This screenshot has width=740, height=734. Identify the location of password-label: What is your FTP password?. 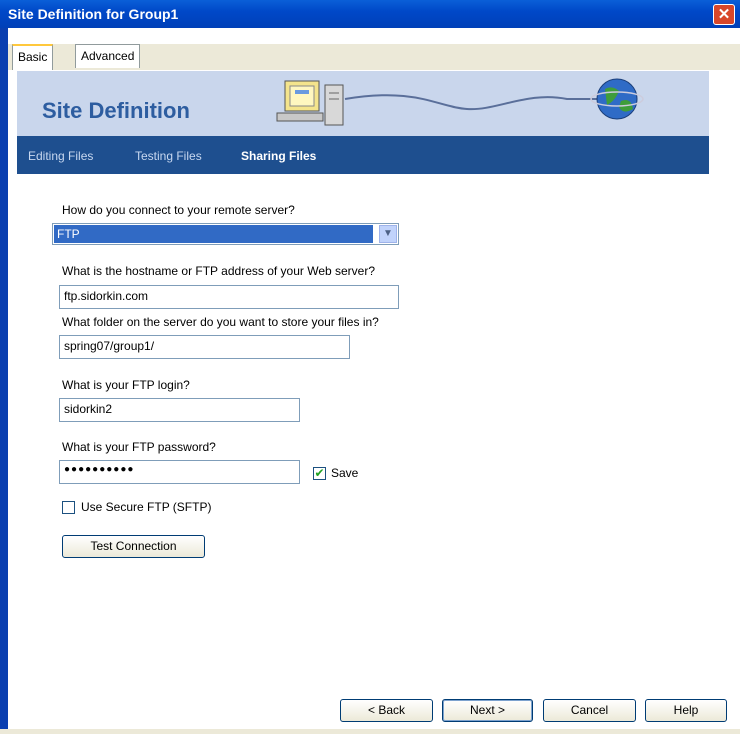
(139, 447).